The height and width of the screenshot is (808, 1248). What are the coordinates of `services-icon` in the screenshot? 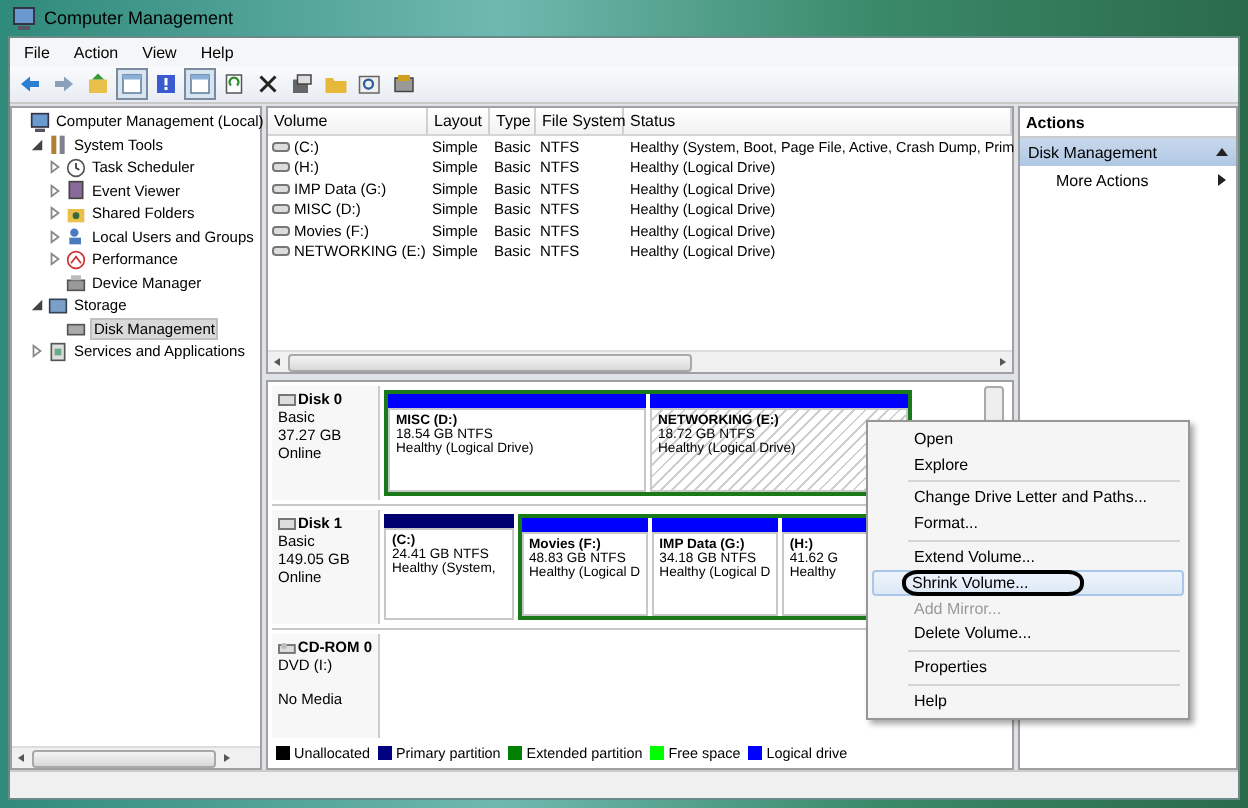 It's located at (58, 351).